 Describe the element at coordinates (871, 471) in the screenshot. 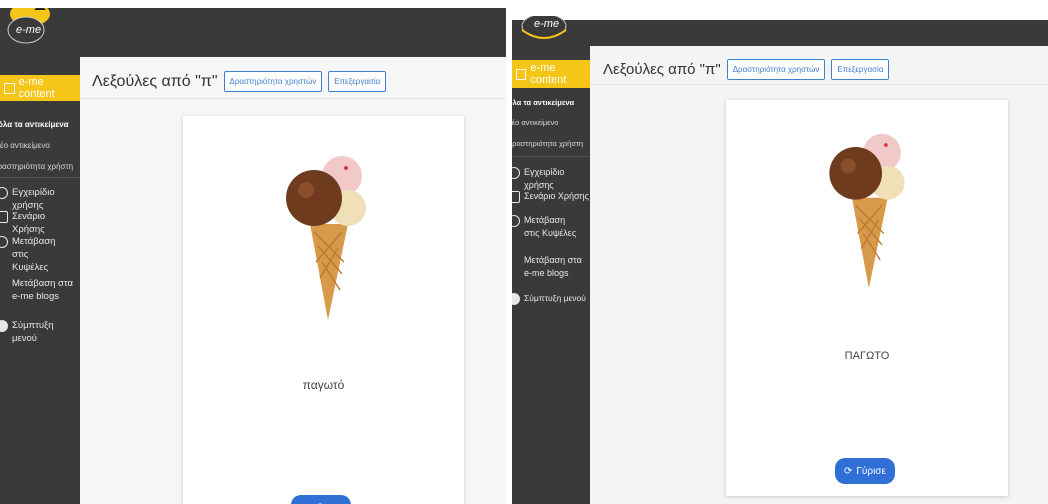

I see `flip-button-label: Γύρισε` at that location.